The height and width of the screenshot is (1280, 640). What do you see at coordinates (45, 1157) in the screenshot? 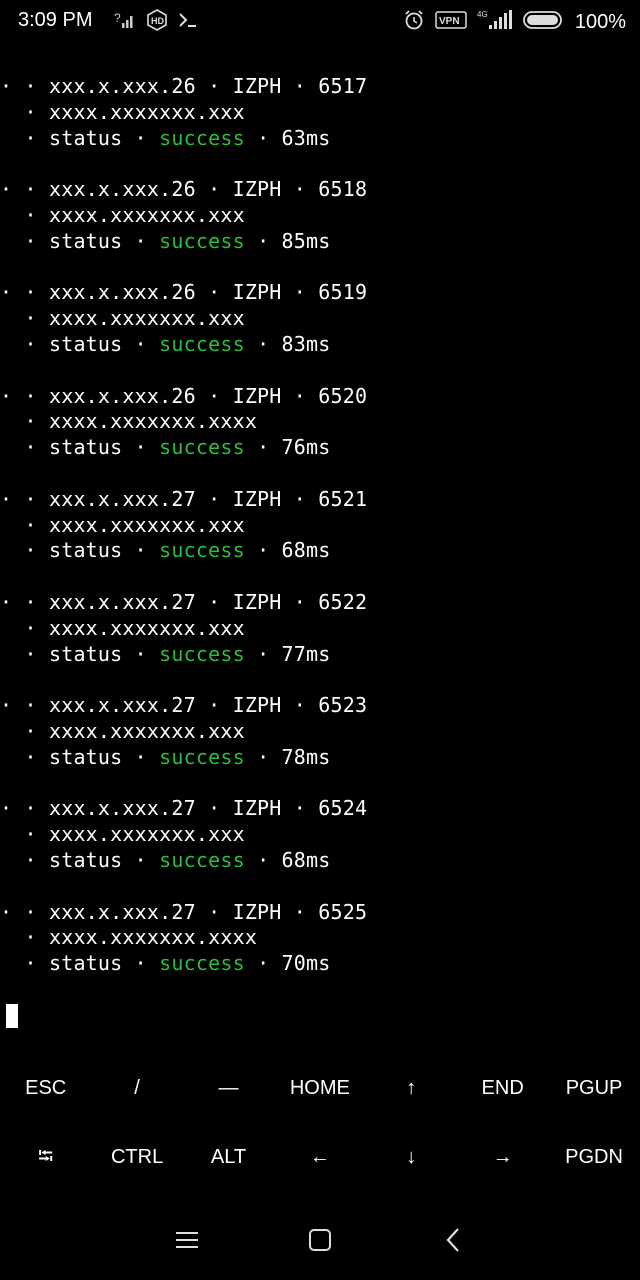
I see `extra-key: ⭾` at bounding box center [45, 1157].